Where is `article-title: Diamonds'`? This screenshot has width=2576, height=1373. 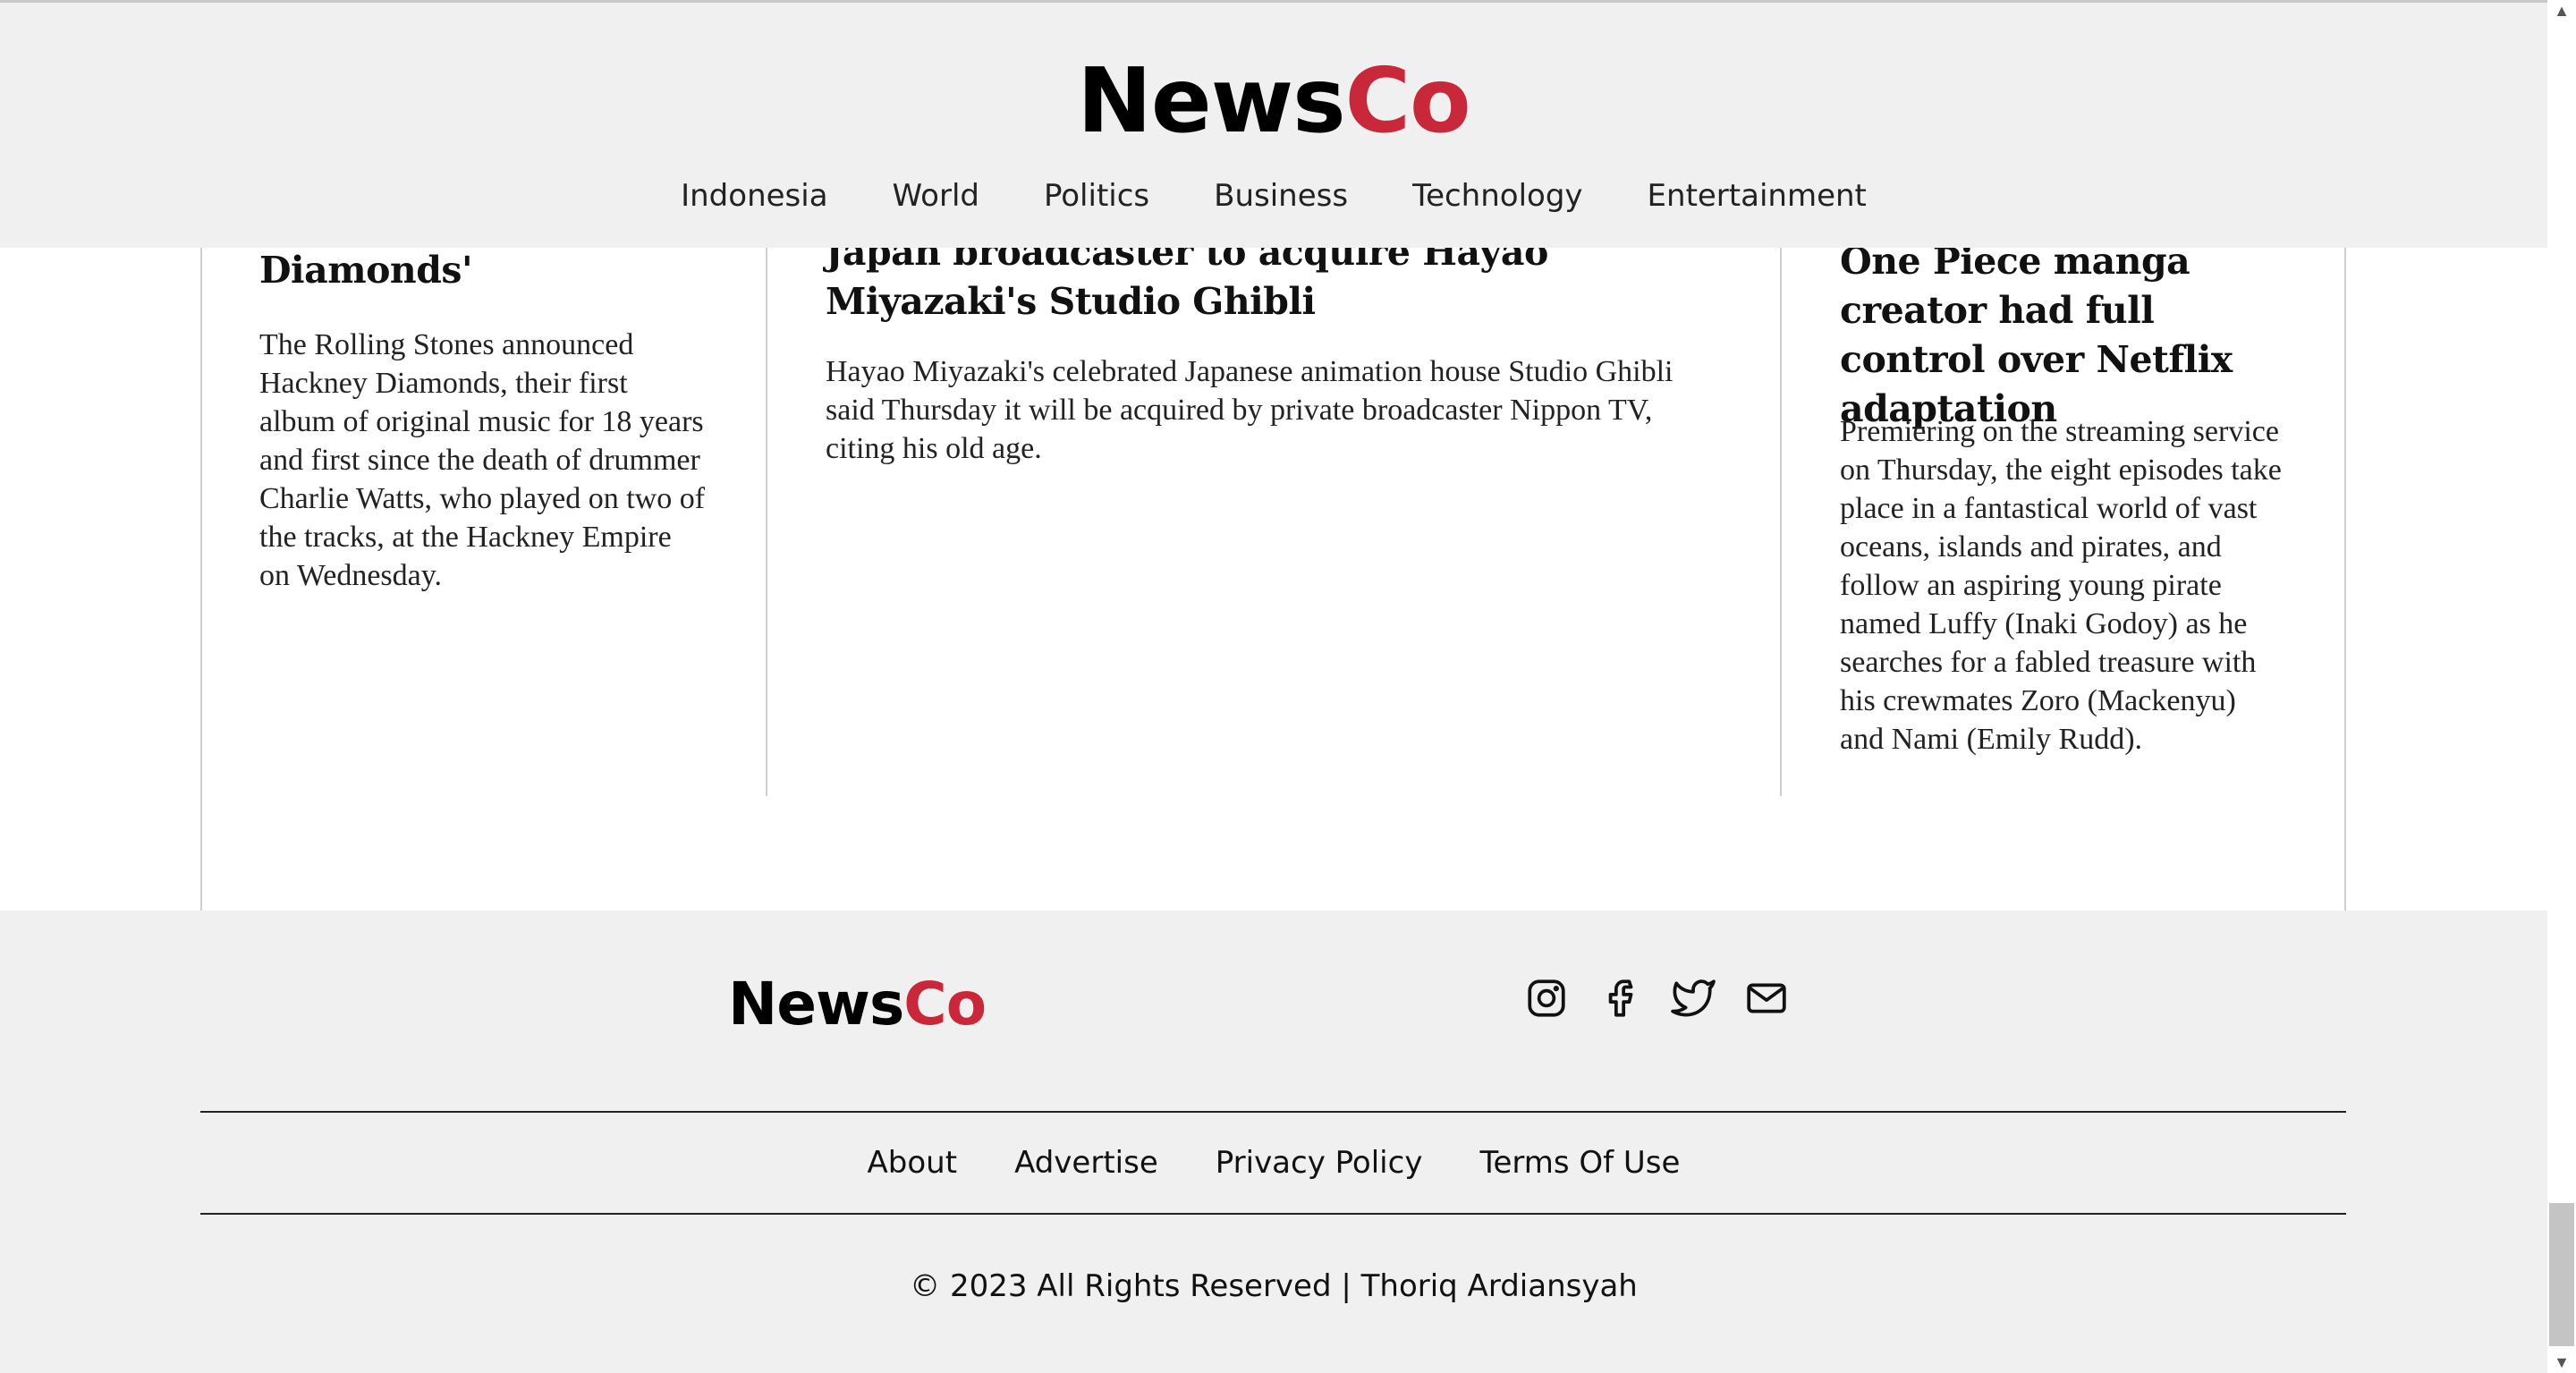
article-title: Diamonds' is located at coordinates (366, 270).